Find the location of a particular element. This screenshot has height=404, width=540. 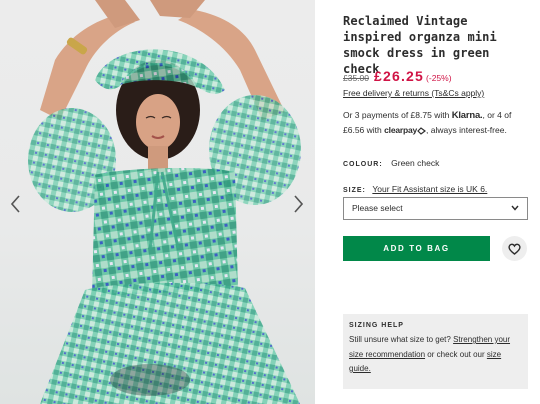

next-image-button is located at coordinates (298, 204).